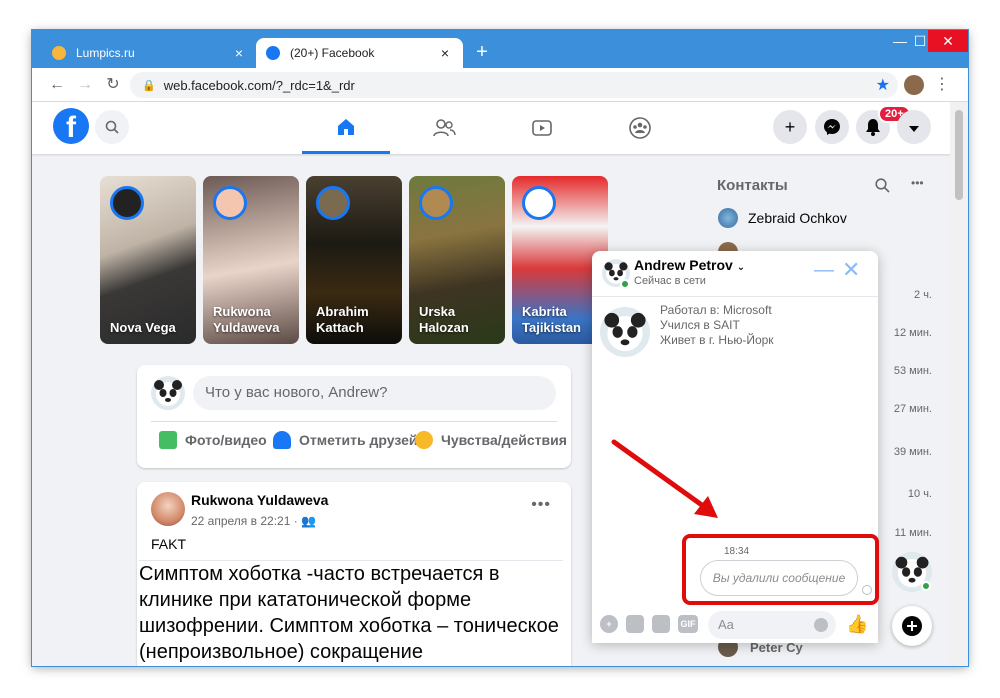  What do you see at coordinates (735, 625) in the screenshot?
I see `chat-composer: + GIF Aa 👍` at bounding box center [735, 625].